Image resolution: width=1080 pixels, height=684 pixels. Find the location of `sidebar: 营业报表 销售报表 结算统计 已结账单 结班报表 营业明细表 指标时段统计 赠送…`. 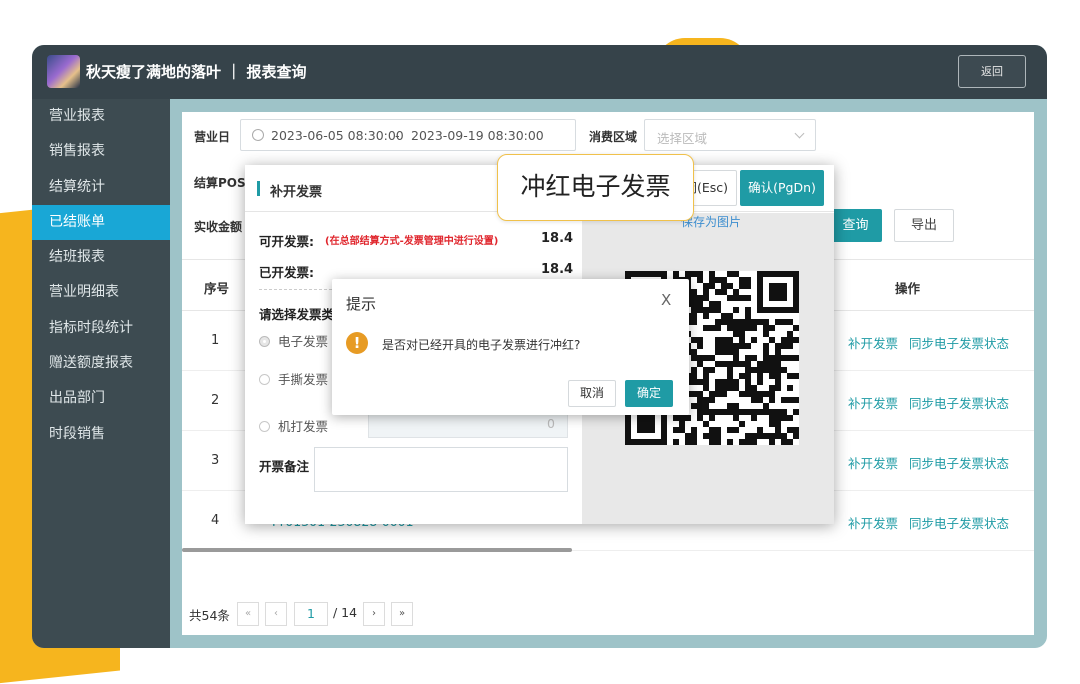

sidebar: 营业报表 销售报表 结算统计 已结账单 结班报表 营业明细表 指标时段统计 赠送… is located at coordinates (101, 373).